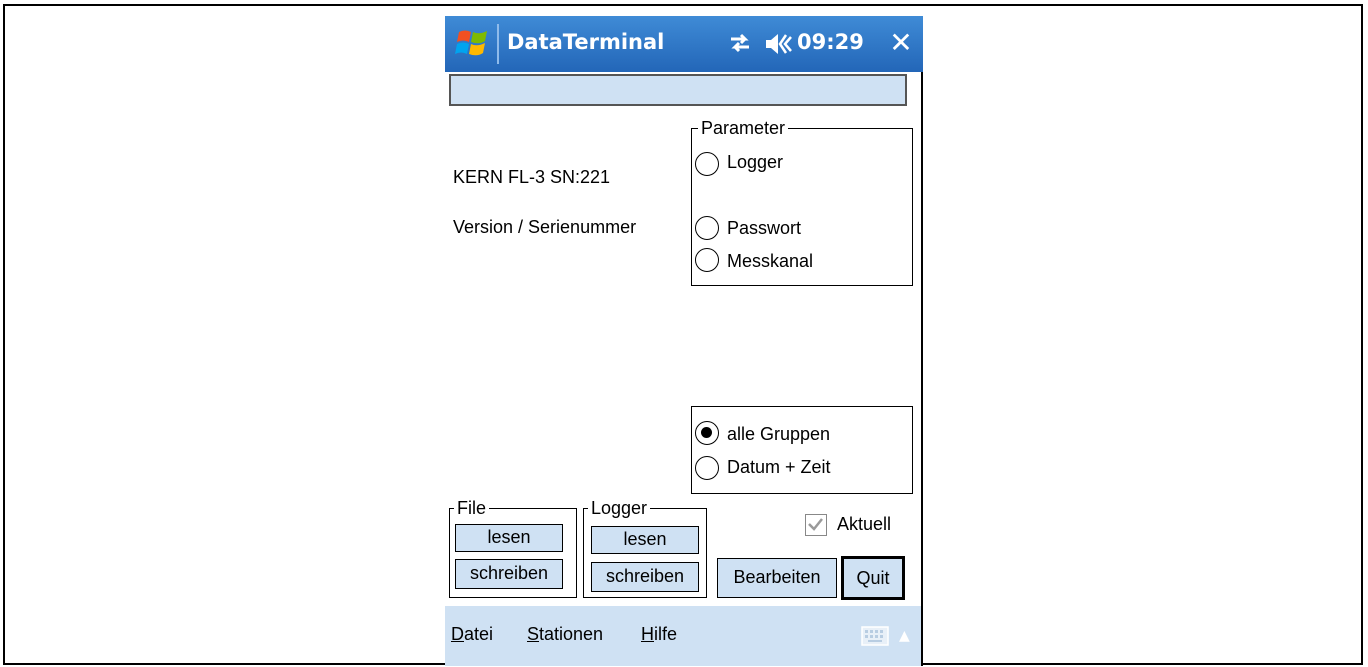  Describe the element at coordinates (770, 261) in the screenshot. I see `radio-messkanal-label: Messkanal` at that location.